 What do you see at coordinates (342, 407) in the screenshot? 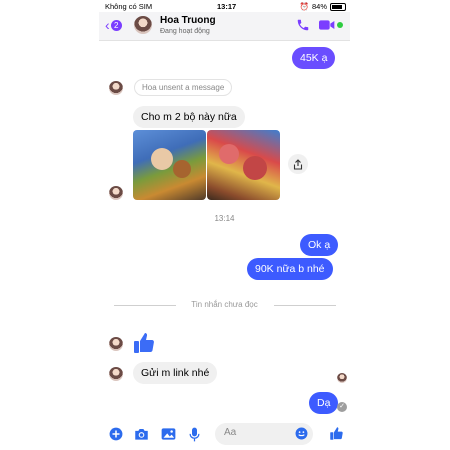
I see `delivered-check-icon: ✓` at bounding box center [342, 407].